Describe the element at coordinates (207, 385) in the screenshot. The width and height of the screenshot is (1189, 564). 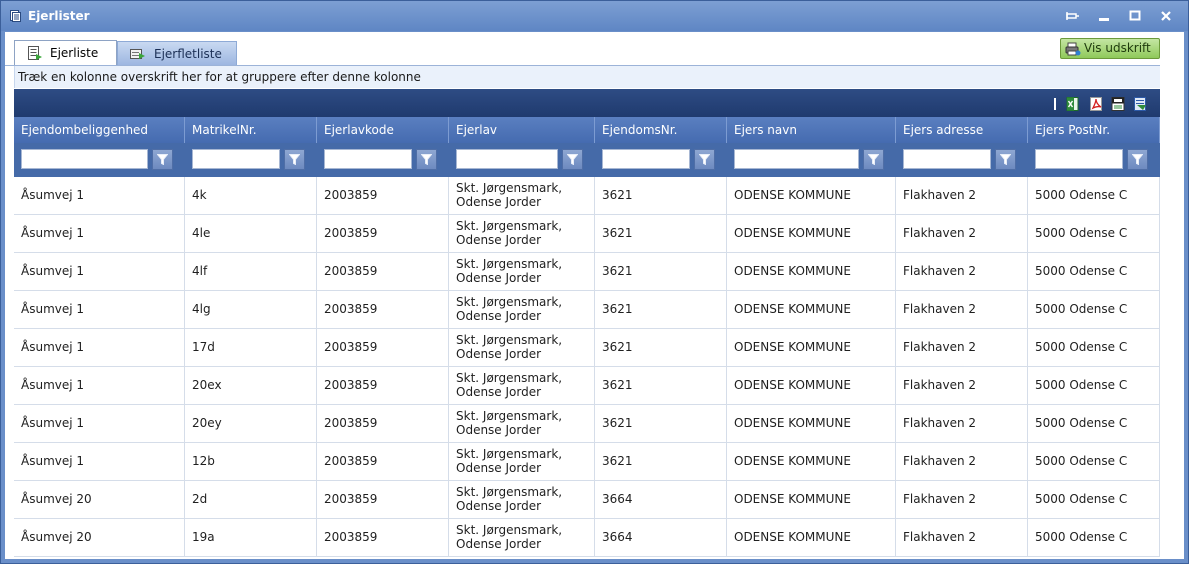
I see `cell-value: 20ex` at that location.